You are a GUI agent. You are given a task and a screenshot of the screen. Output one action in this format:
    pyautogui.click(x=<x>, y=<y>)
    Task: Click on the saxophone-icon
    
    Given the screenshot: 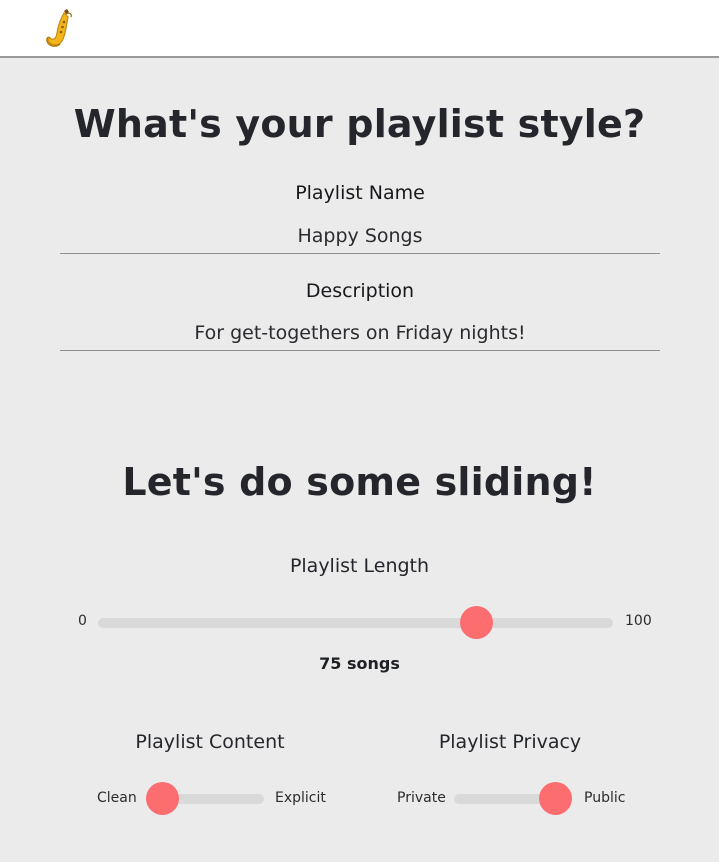 What is the action you would take?
    pyautogui.click(x=60, y=28)
    